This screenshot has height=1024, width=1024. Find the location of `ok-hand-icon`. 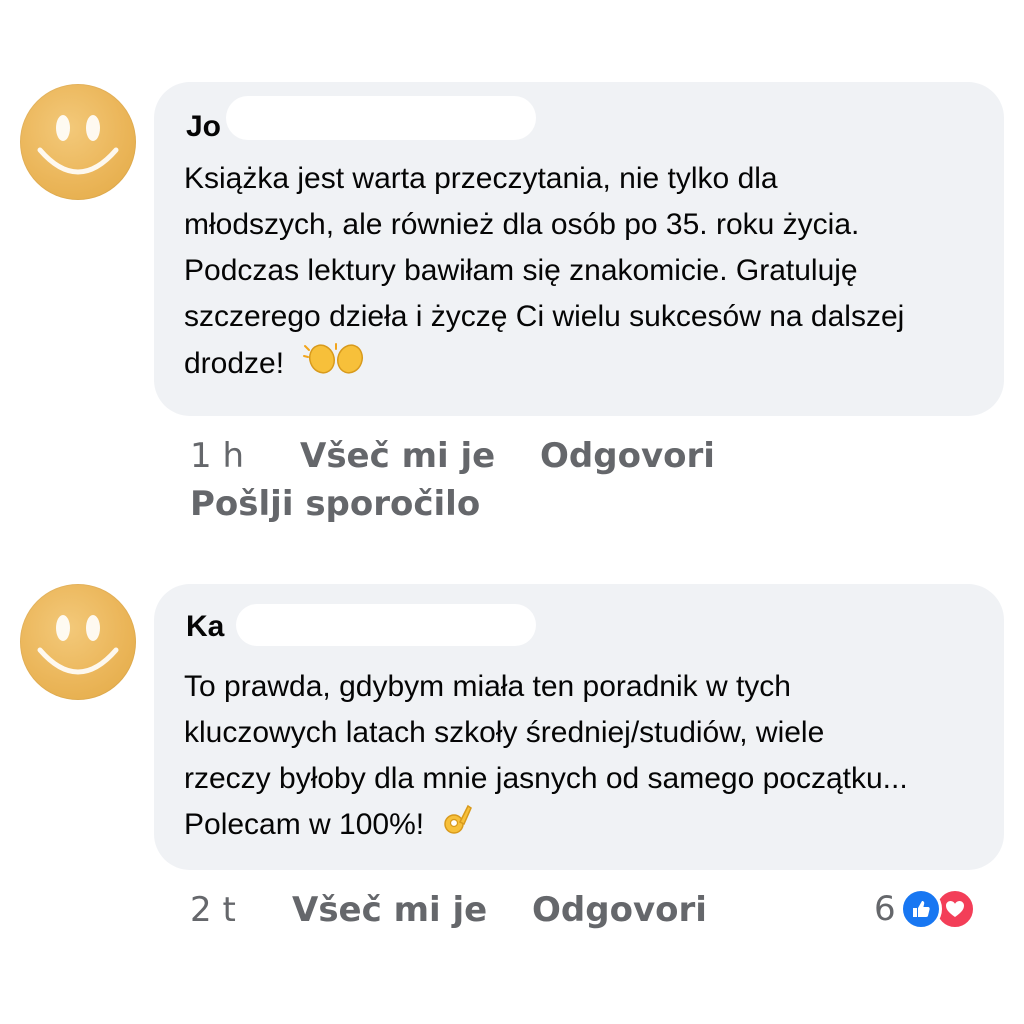

ok-hand-icon is located at coordinates (458, 826).